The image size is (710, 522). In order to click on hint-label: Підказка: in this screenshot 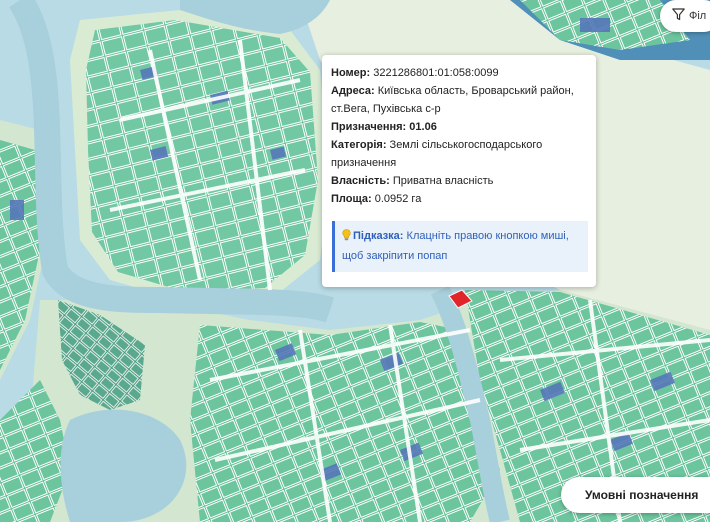, I will do `click(378, 236)`.